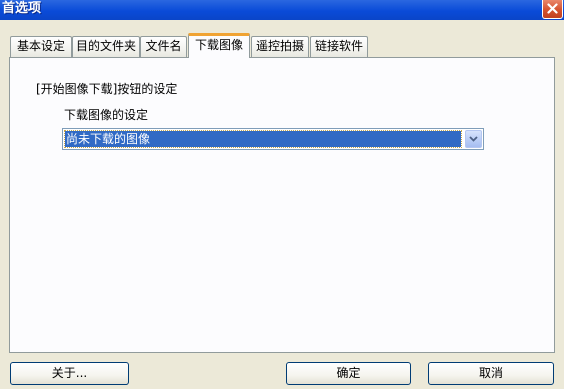  I want to click on window-title: 首选项, so click(22, 8).